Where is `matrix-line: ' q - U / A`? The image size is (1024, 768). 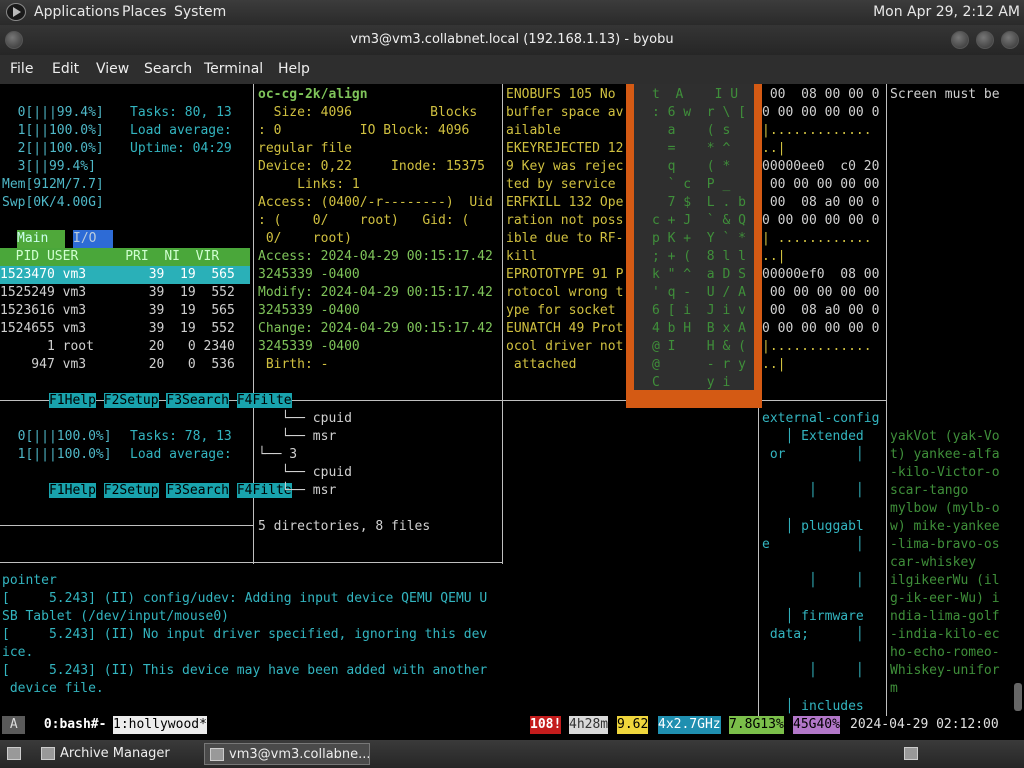
matrix-line: ' q - U / A is located at coordinates (699, 292).